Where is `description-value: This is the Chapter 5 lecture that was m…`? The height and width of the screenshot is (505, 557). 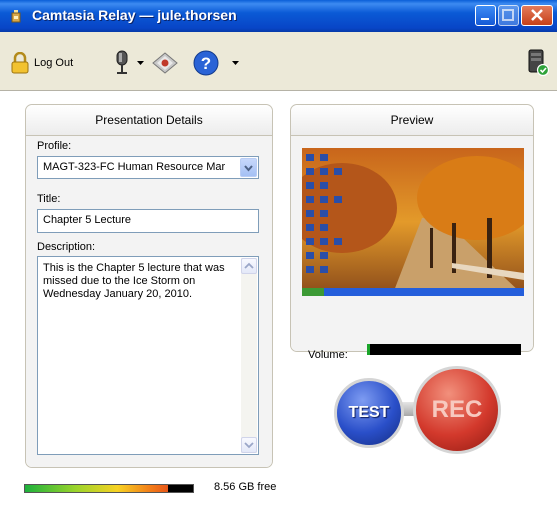
description-value: This is the Chapter 5 lecture that was m… is located at coordinates (134, 281).